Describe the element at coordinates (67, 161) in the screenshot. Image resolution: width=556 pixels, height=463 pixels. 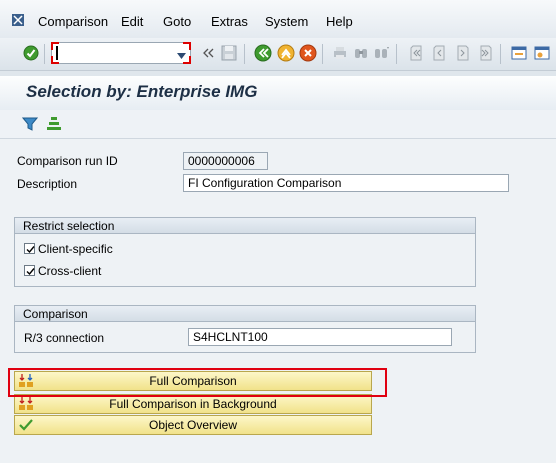
I see `run-id-label: Comparison run ID` at that location.